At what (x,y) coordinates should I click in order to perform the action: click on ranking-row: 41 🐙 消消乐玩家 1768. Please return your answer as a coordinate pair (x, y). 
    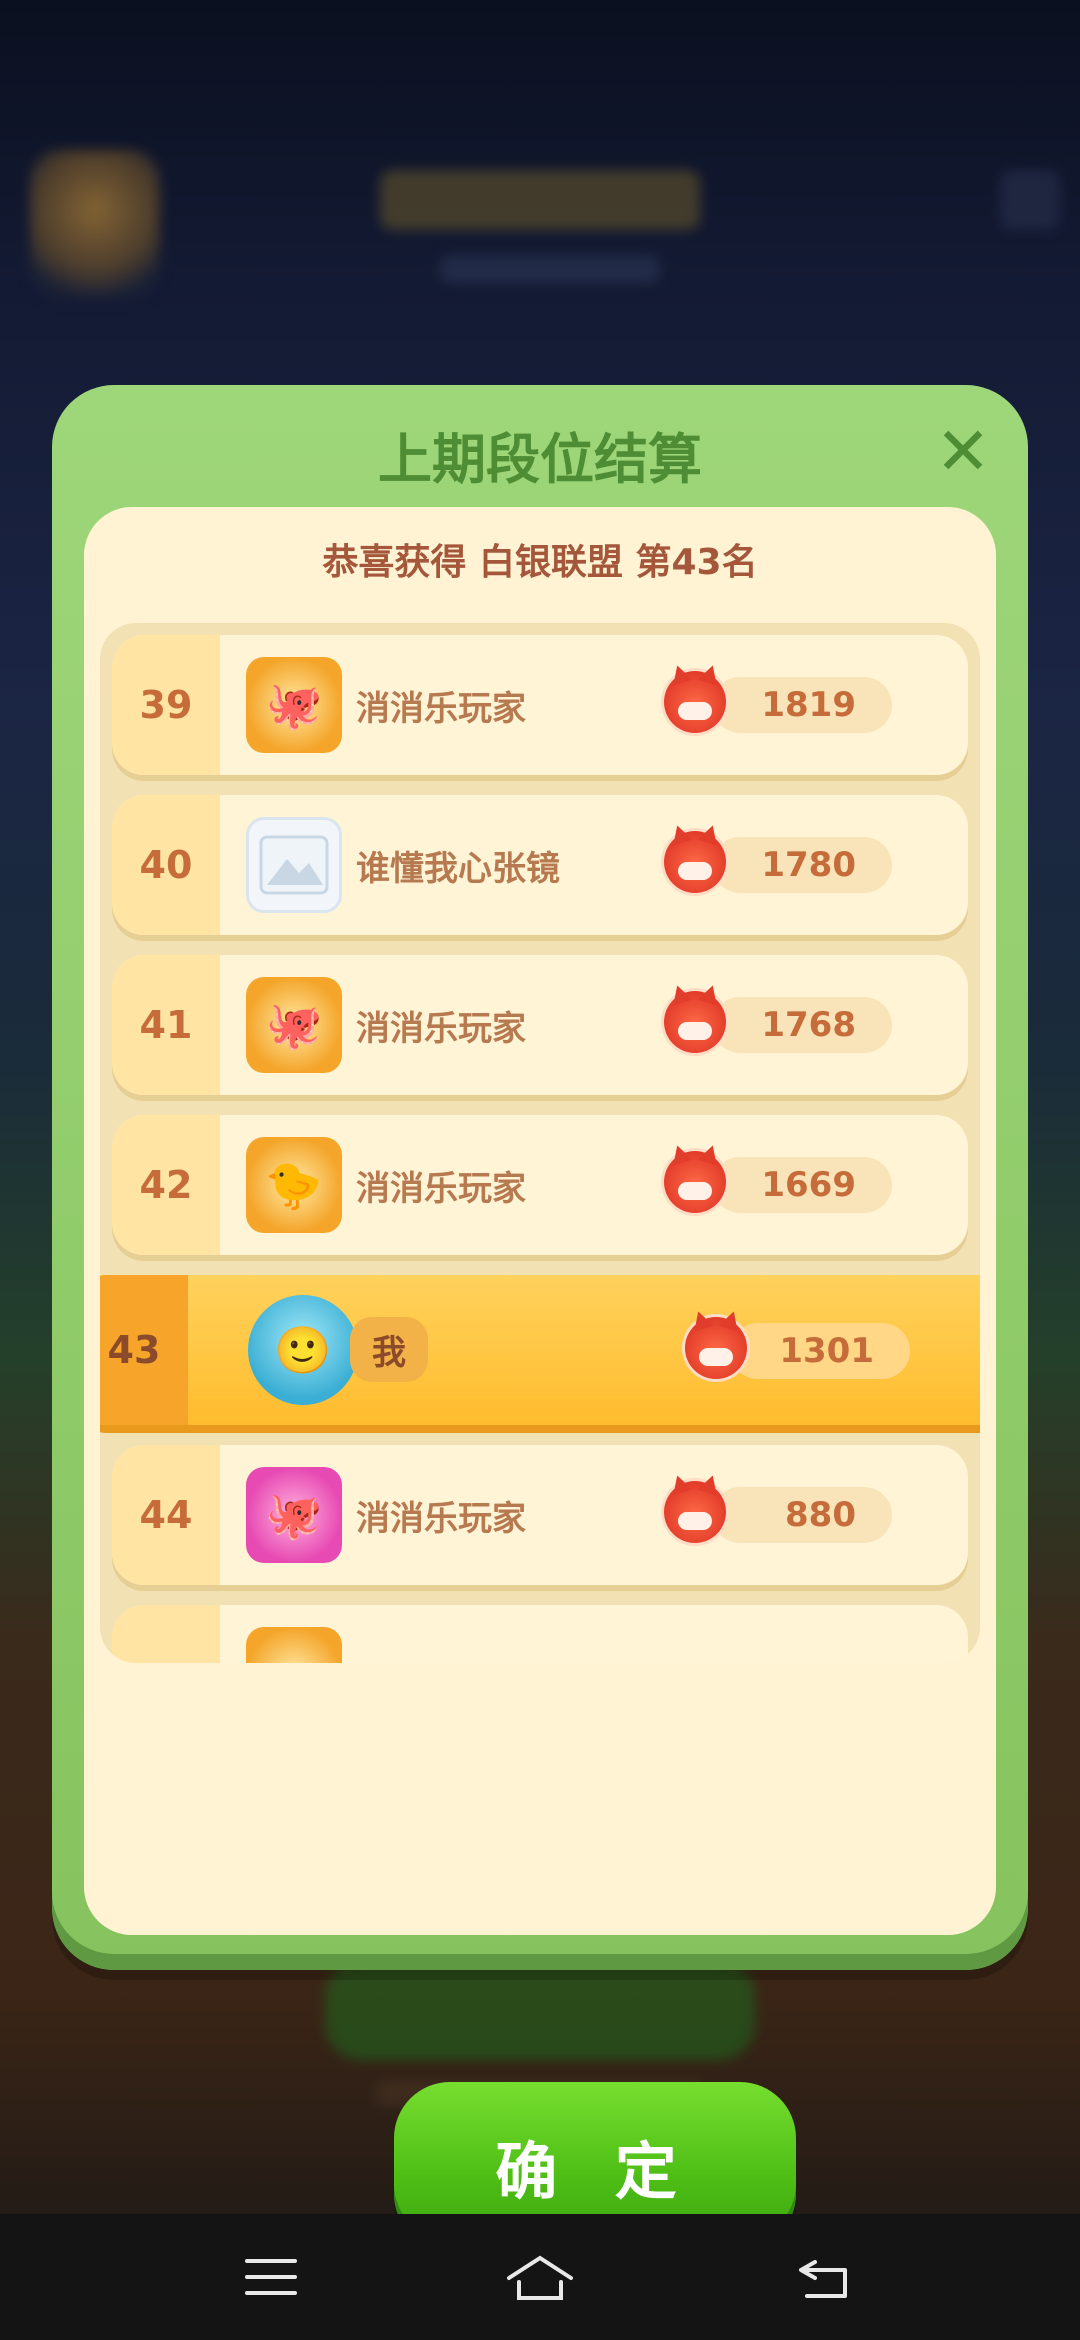
    Looking at the image, I should click on (540, 1025).